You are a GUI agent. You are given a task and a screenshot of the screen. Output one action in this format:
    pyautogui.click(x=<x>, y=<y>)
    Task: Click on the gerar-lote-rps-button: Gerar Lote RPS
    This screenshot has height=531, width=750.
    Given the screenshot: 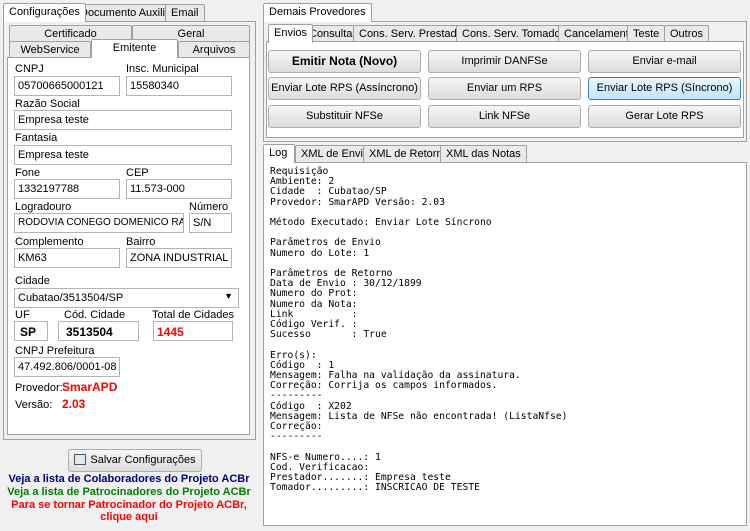 What is the action you would take?
    pyautogui.click(x=664, y=116)
    